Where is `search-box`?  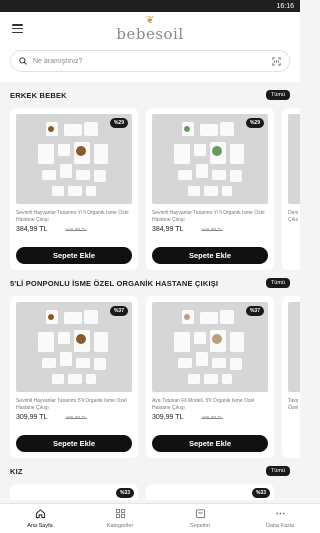
search-box is located at coordinates (150, 61).